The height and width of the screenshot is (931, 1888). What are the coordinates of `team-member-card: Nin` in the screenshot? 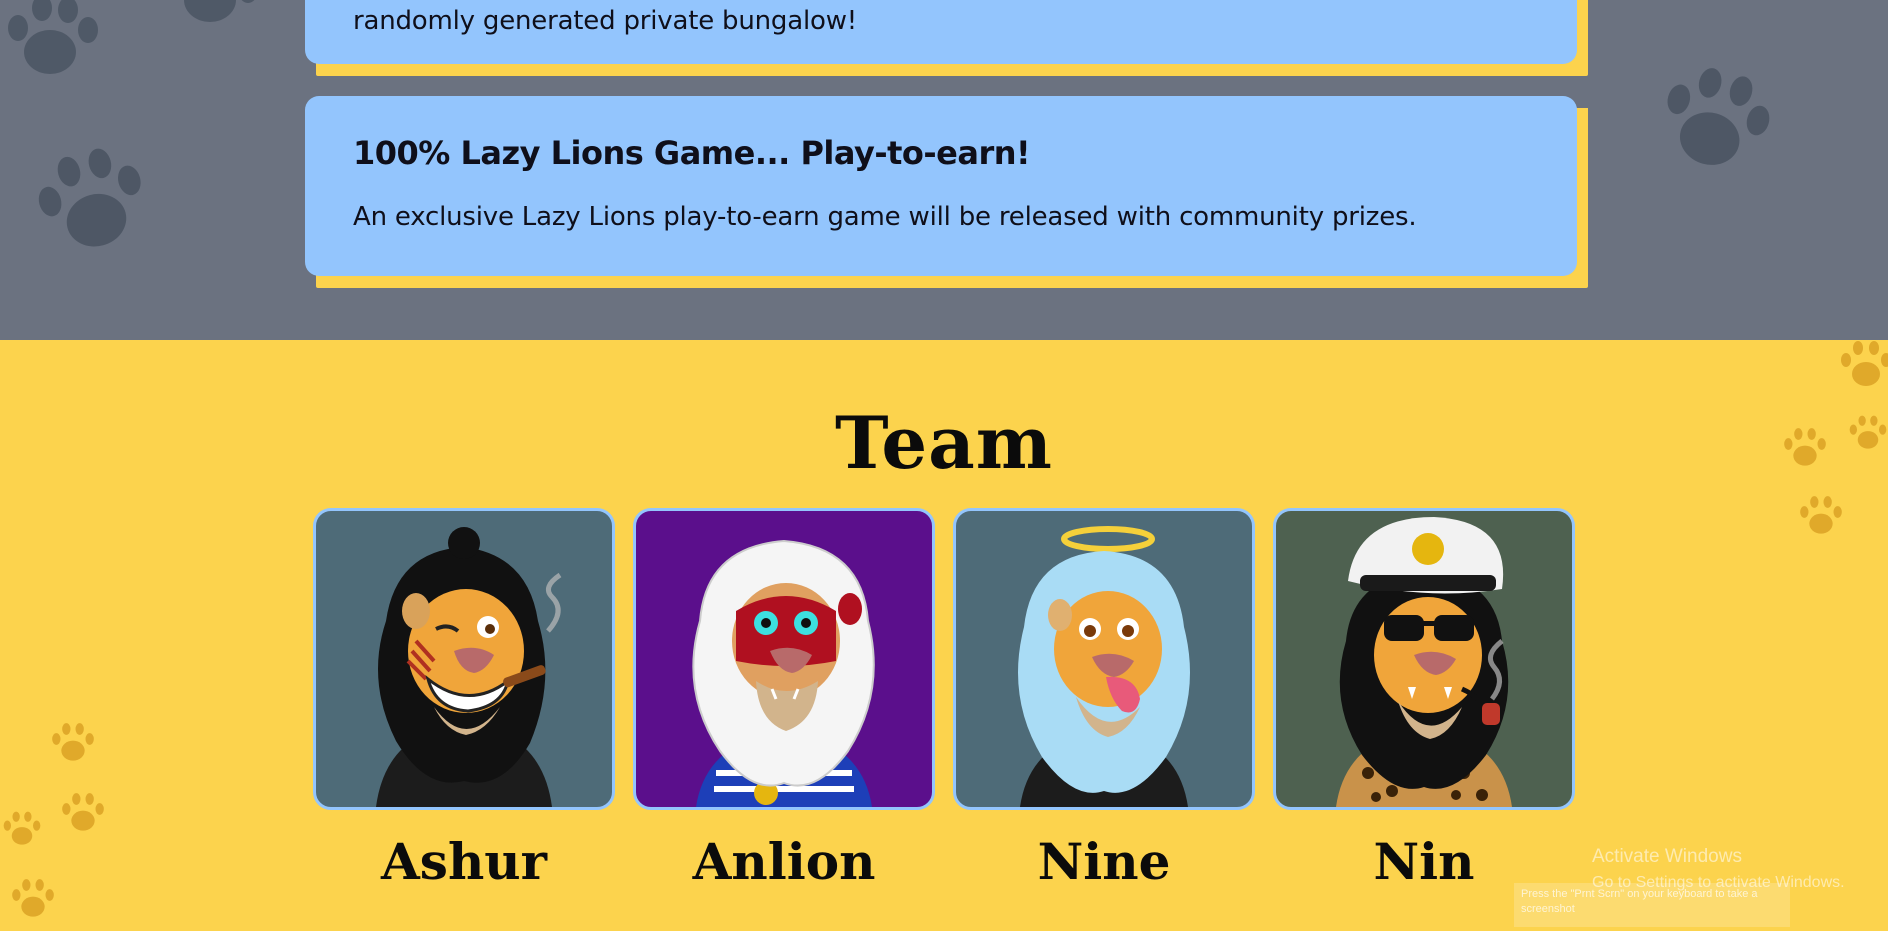 It's located at (1424, 699).